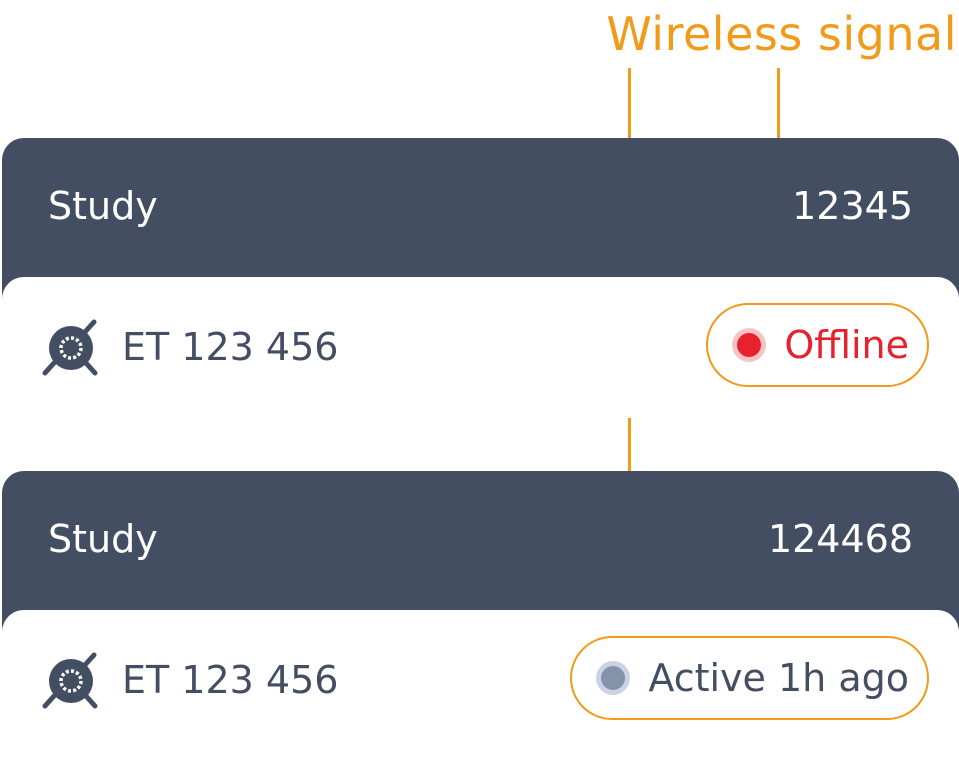 This screenshot has height=768, width=959. Describe the element at coordinates (781, 34) in the screenshot. I see `annotation-label: Wireless signal` at that location.